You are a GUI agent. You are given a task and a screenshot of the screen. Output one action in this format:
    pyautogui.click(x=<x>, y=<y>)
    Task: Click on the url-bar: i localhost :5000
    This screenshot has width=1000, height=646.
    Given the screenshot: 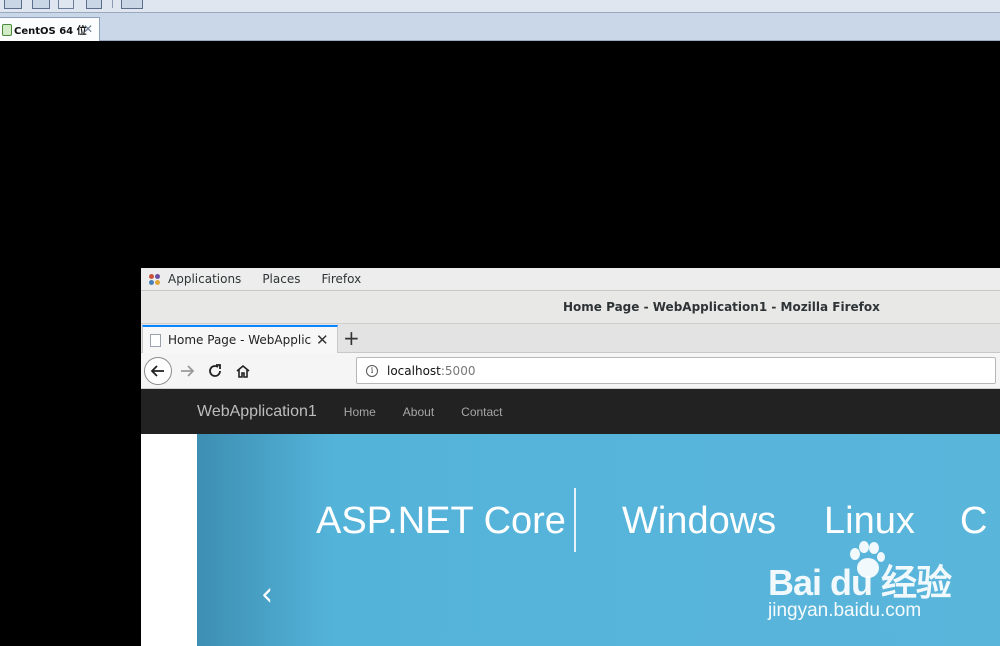 What is the action you would take?
    pyautogui.click(x=676, y=370)
    